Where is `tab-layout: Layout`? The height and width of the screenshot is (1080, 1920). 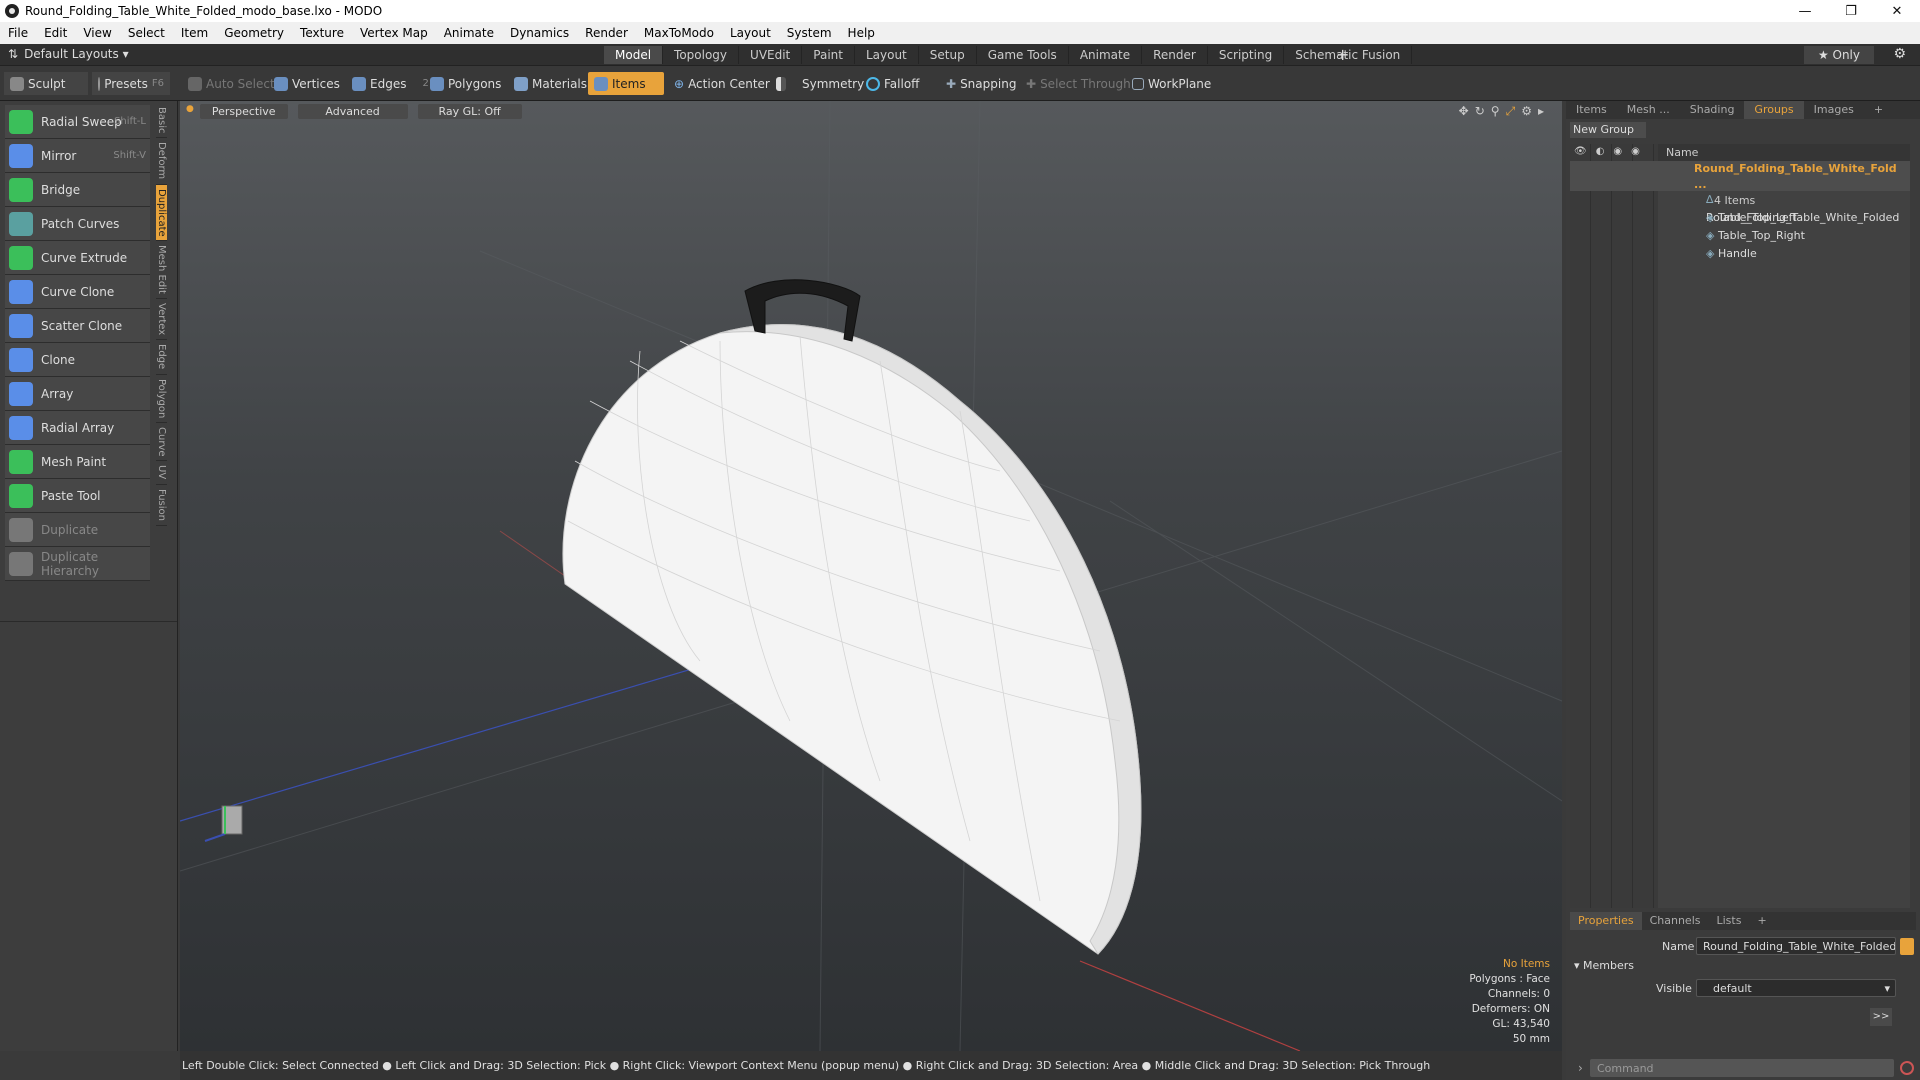 tab-layout: Layout is located at coordinates (887, 55).